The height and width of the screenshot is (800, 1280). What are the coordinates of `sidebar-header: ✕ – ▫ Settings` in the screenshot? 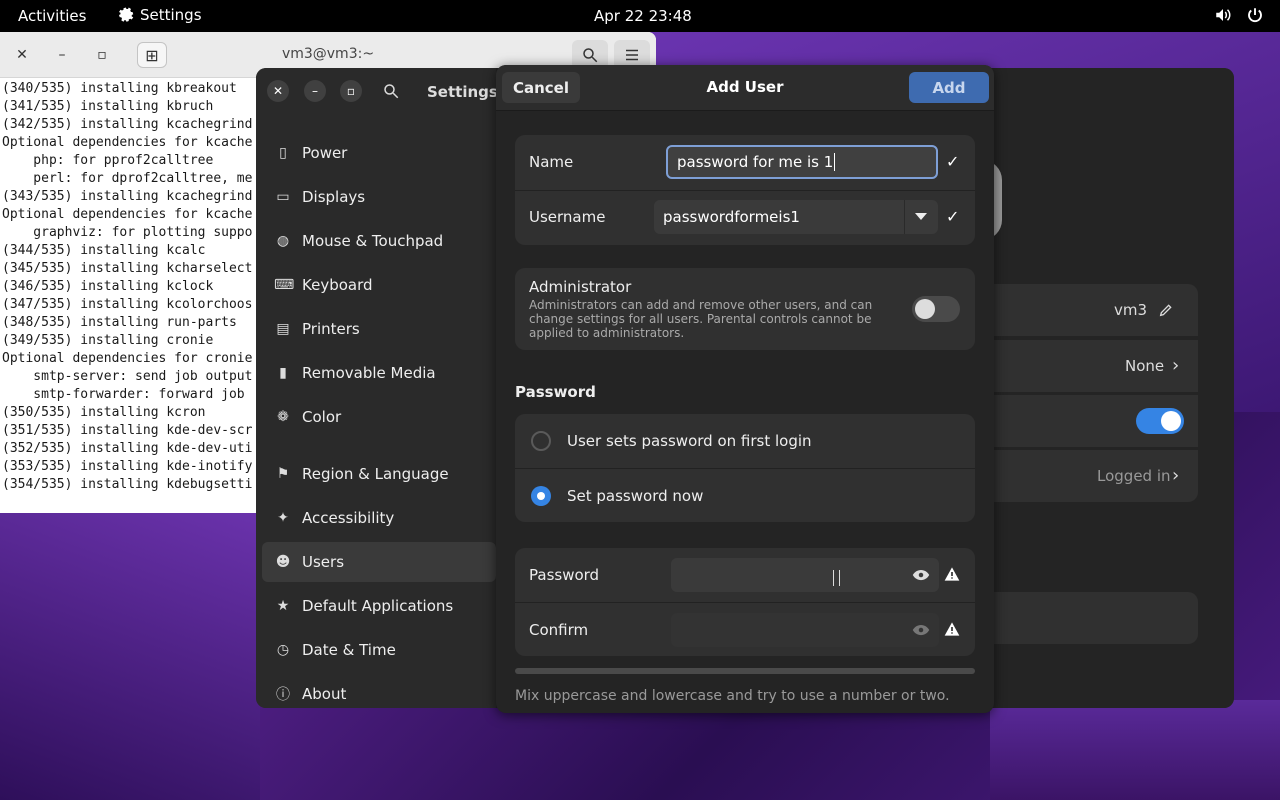 It's located at (377, 91).